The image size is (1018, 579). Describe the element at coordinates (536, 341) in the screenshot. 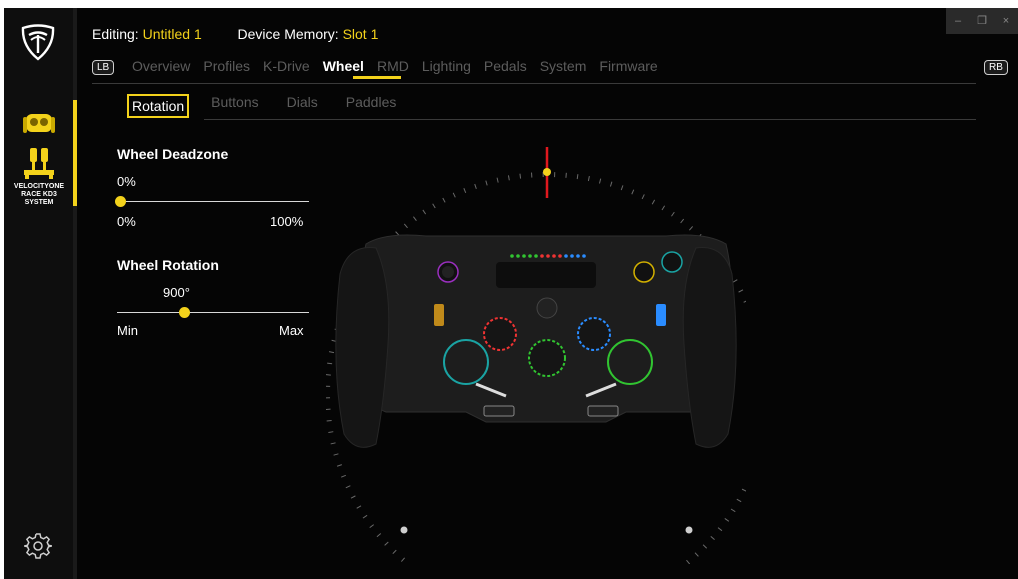

I see `wheel-body` at that location.